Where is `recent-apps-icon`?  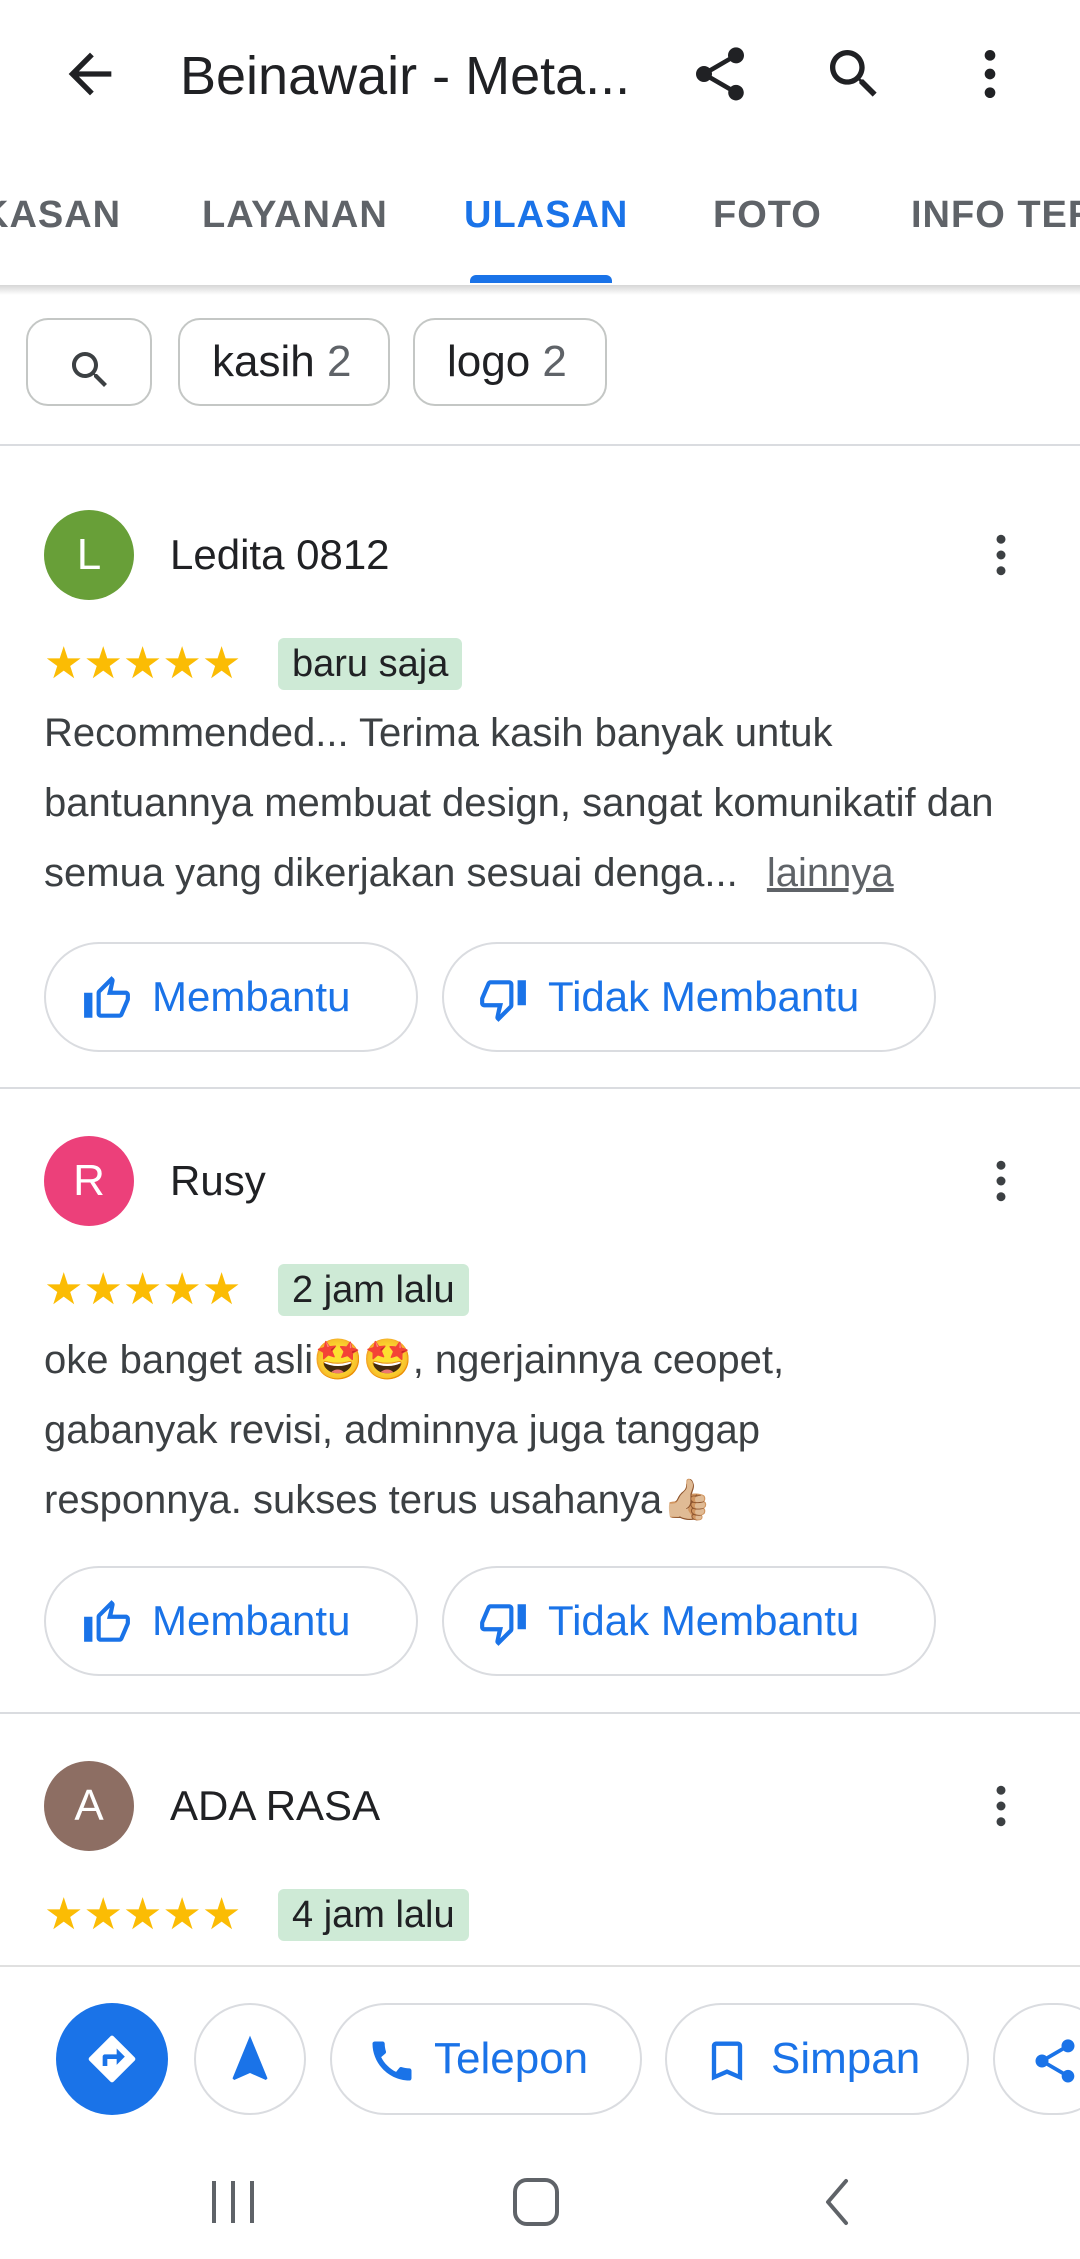
recent-apps-icon is located at coordinates (233, 2202).